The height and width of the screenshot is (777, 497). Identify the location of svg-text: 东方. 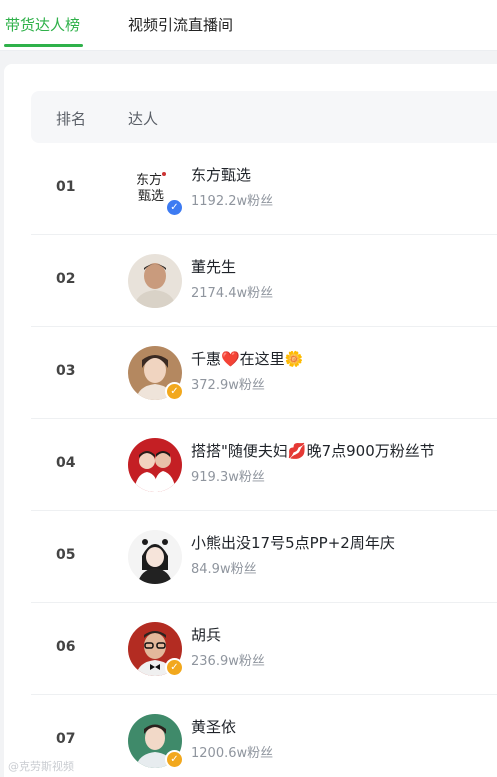
(149, 179).